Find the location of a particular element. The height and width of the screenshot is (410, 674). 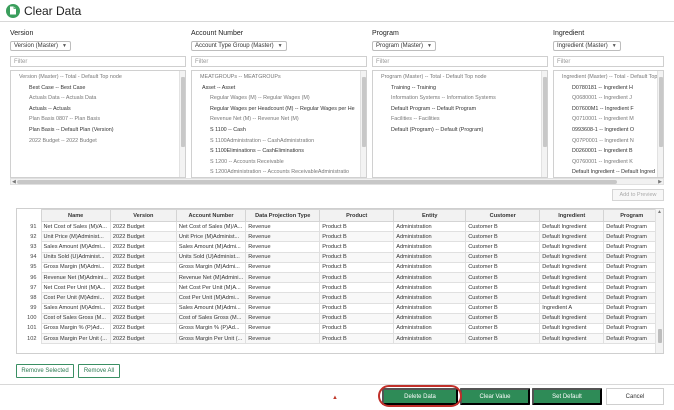

tree-node: Plan Basis 0807 -- Plan Basis is located at coordinates (64, 119).